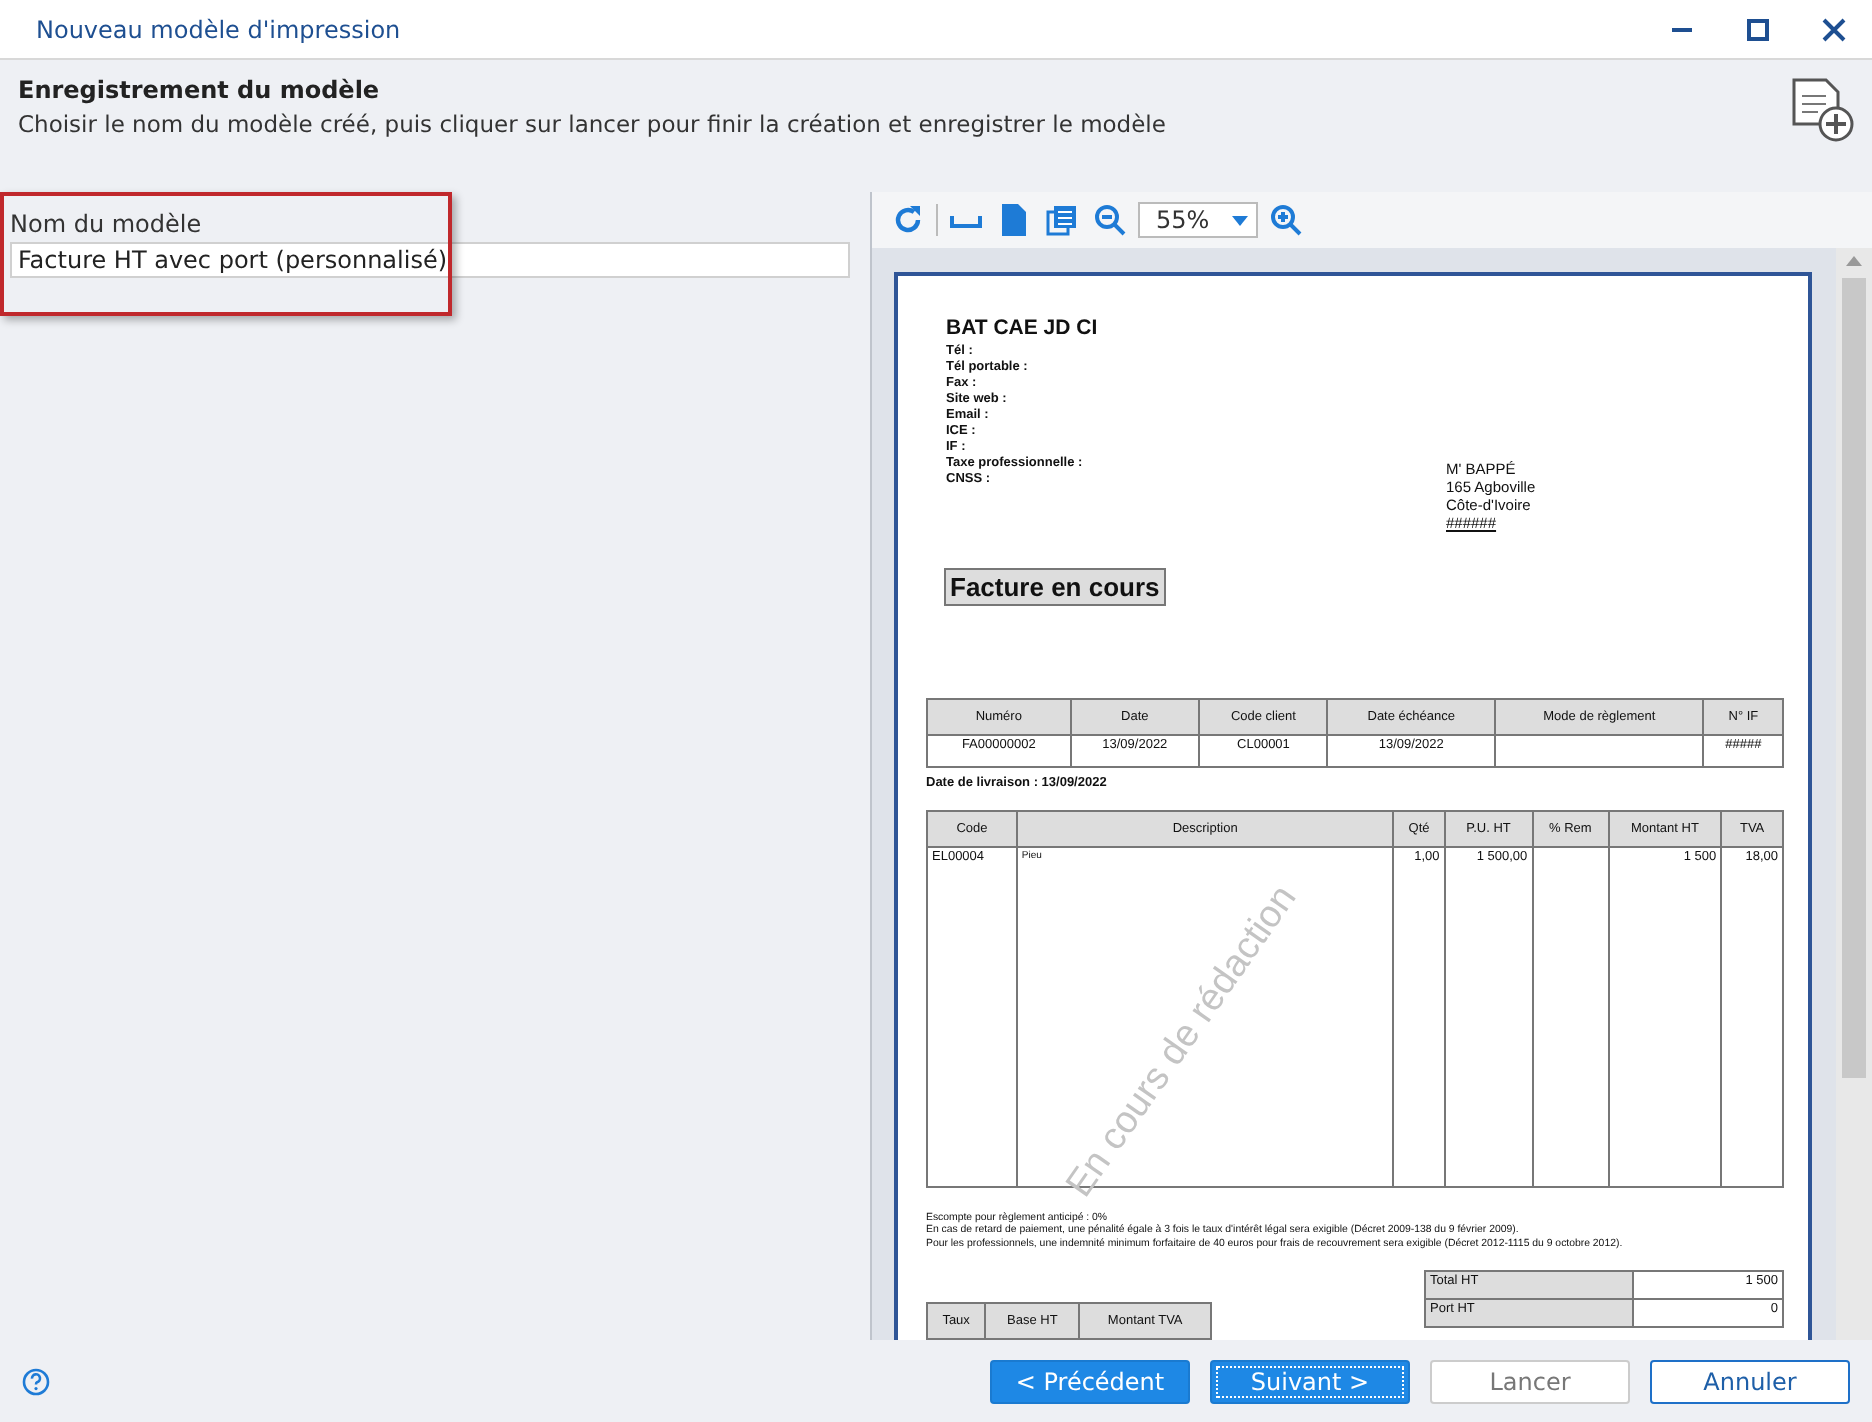  Describe the element at coordinates (1240, 220) in the screenshot. I see `caret-icon` at that location.